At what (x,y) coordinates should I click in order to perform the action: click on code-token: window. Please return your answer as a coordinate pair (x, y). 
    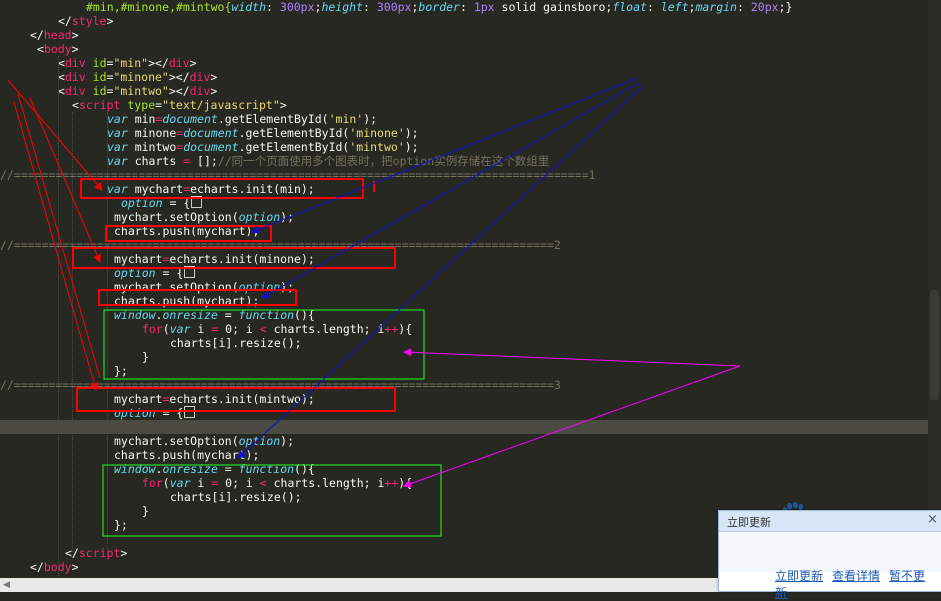
    Looking at the image, I should click on (135, 315).